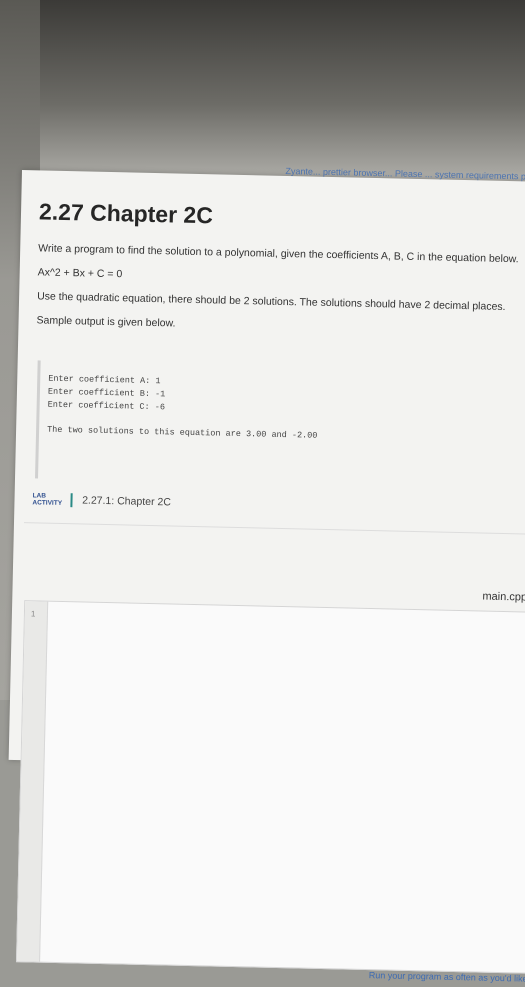  What do you see at coordinates (33, 614) in the screenshot?
I see `line-number: 1` at bounding box center [33, 614].